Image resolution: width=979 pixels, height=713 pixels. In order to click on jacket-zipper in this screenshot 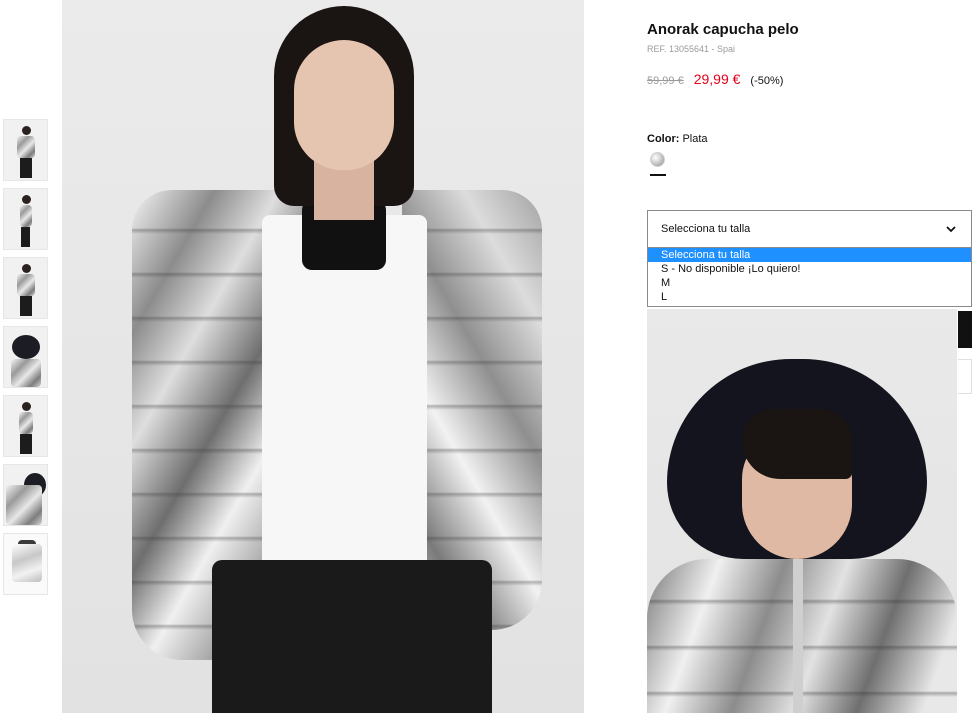, I will do `click(798, 636)`.